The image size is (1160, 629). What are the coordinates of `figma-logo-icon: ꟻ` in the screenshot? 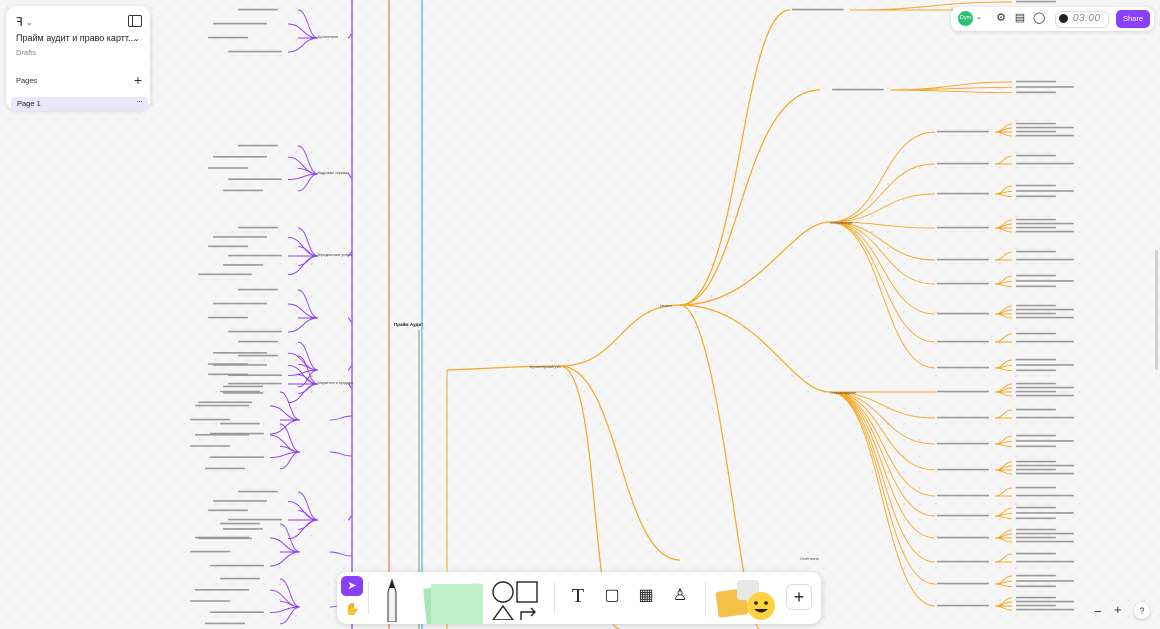 It's located at (19, 22).